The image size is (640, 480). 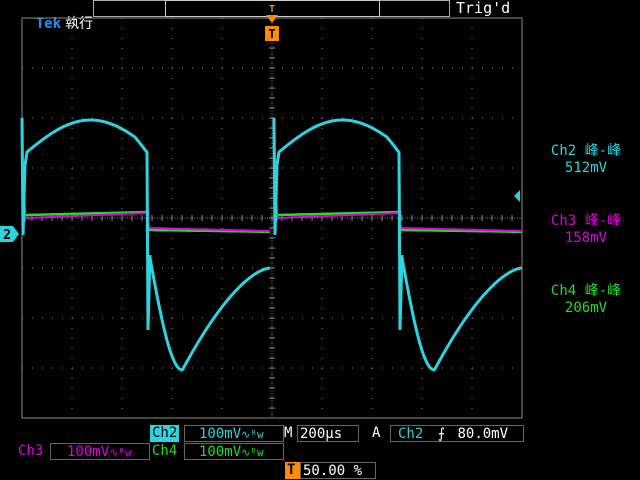 I want to click on trigger-top-glyph: T, so click(x=272, y=9).